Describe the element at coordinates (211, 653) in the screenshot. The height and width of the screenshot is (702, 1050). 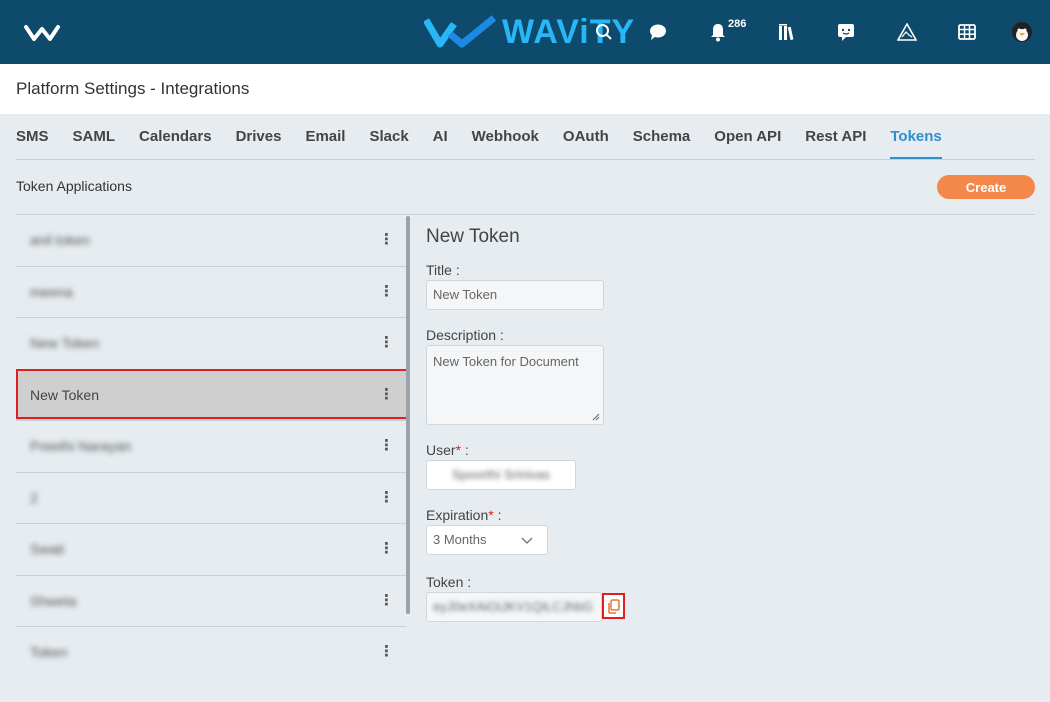
I see `list-item: Token ⋮` at that location.